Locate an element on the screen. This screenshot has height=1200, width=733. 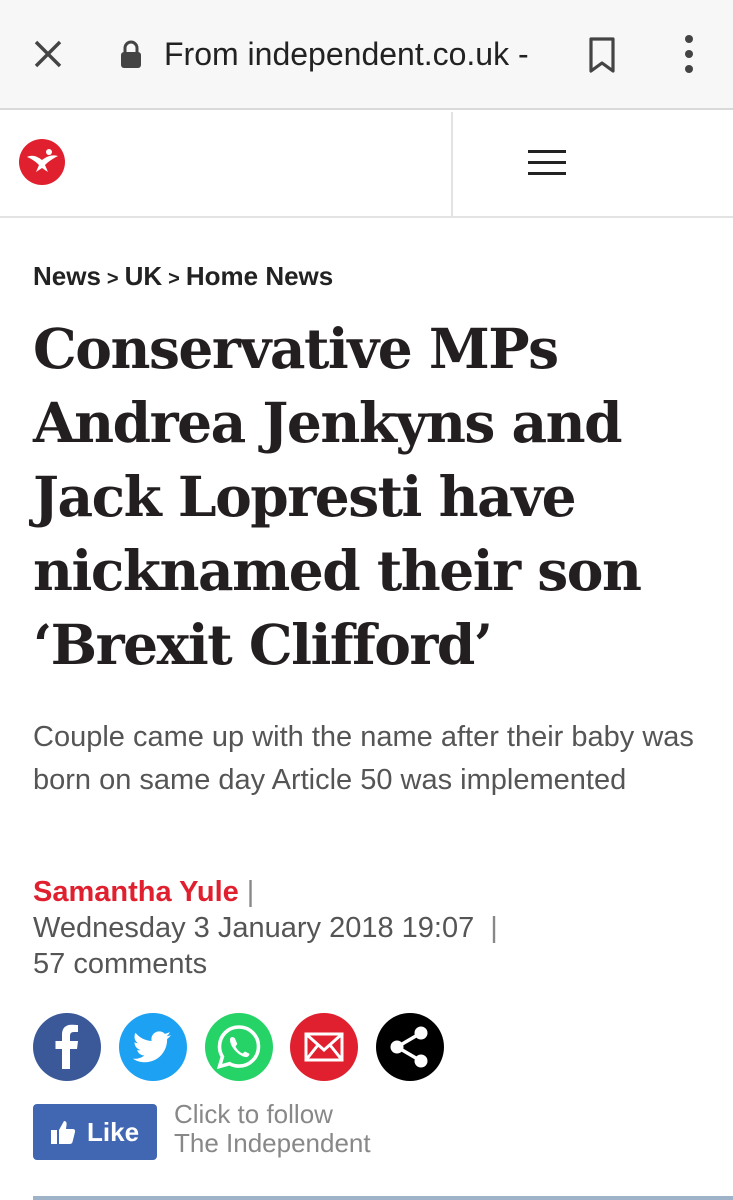
breadcrumb: News > UK > Home News is located at coordinates (183, 277).